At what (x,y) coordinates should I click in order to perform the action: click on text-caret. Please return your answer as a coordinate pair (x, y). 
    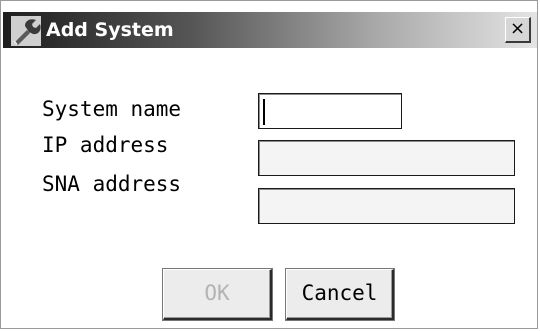
    Looking at the image, I should click on (264, 112).